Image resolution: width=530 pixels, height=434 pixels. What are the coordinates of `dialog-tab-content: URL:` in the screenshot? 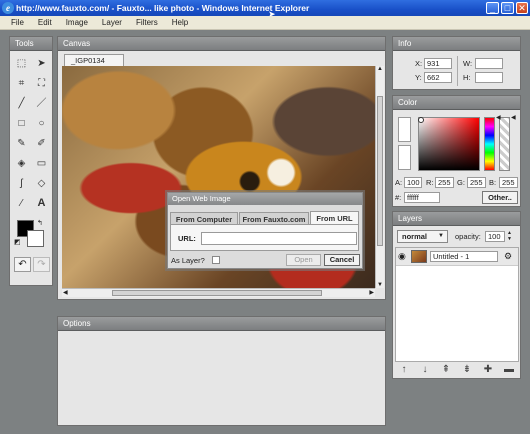 It's located at (264, 237).